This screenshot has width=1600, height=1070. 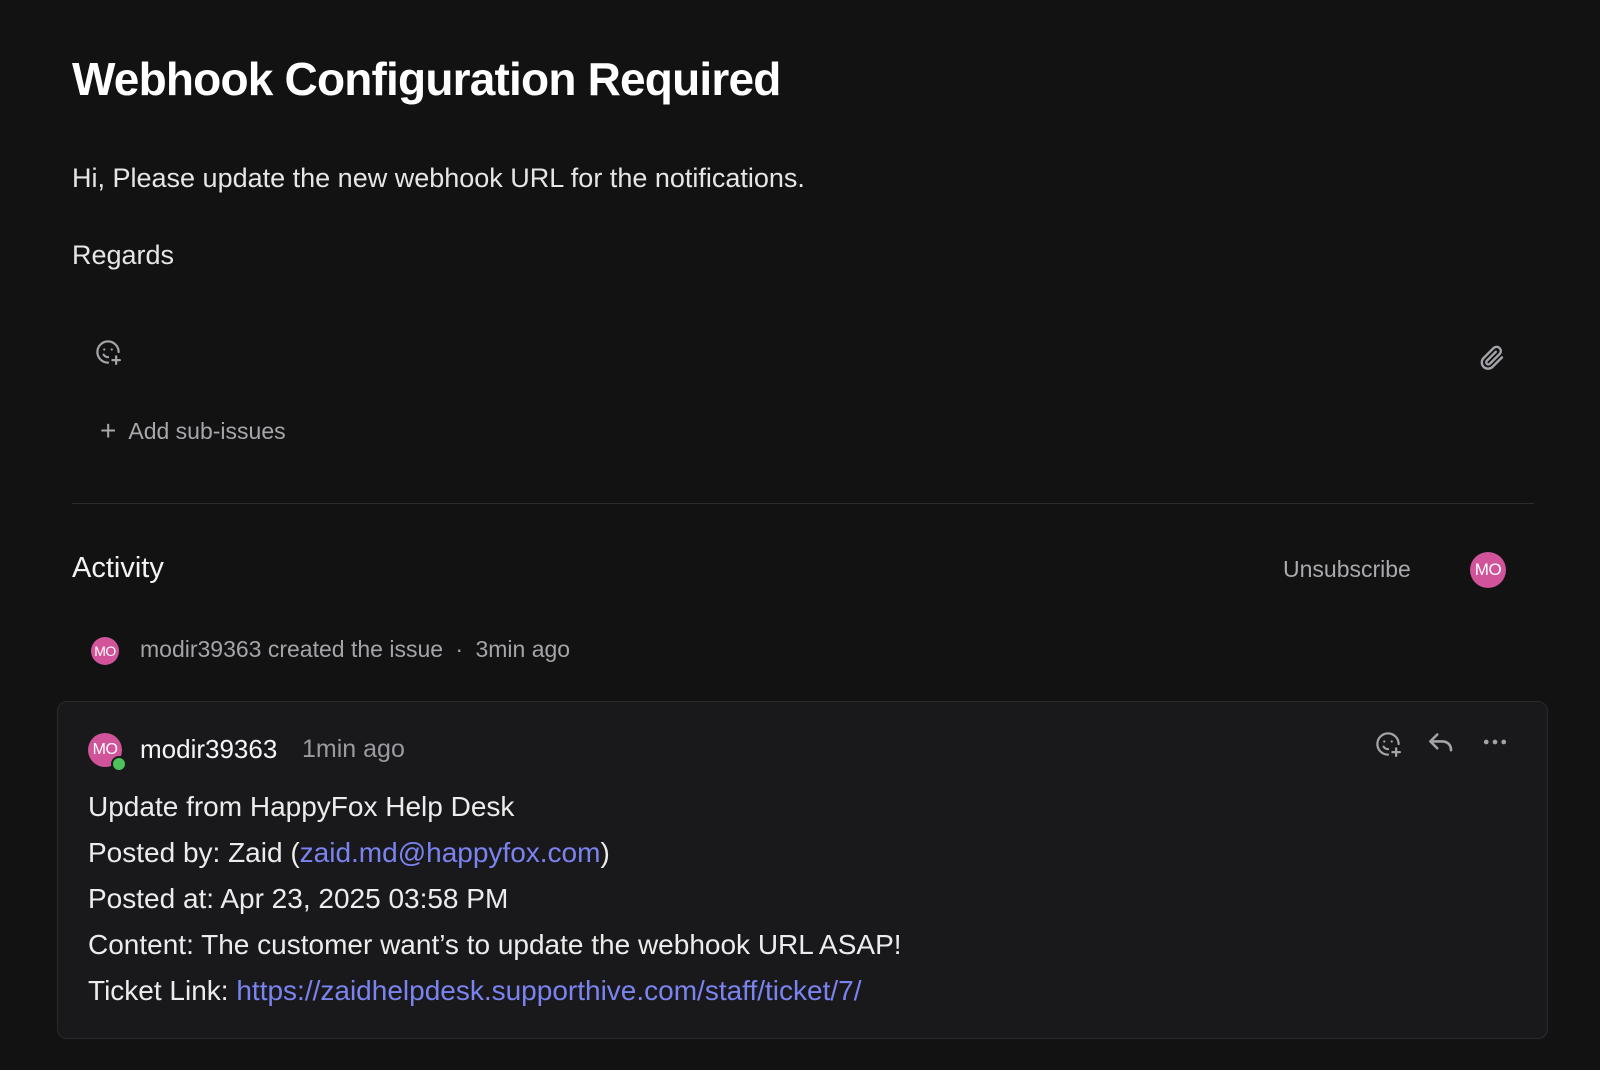 What do you see at coordinates (118, 568) in the screenshot?
I see `activity-heading: Activity` at bounding box center [118, 568].